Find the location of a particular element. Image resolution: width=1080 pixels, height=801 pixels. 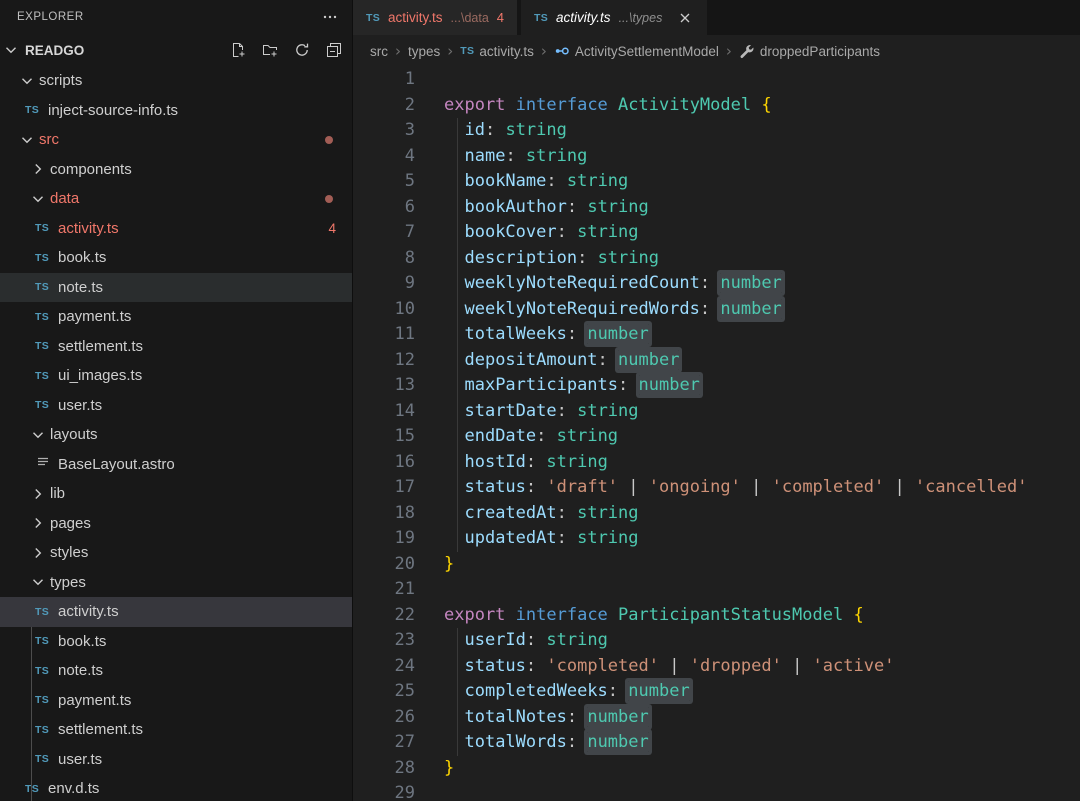

tree-file-inject-source-info.ts: TS inject-source-info.ts is located at coordinates (176, 111).